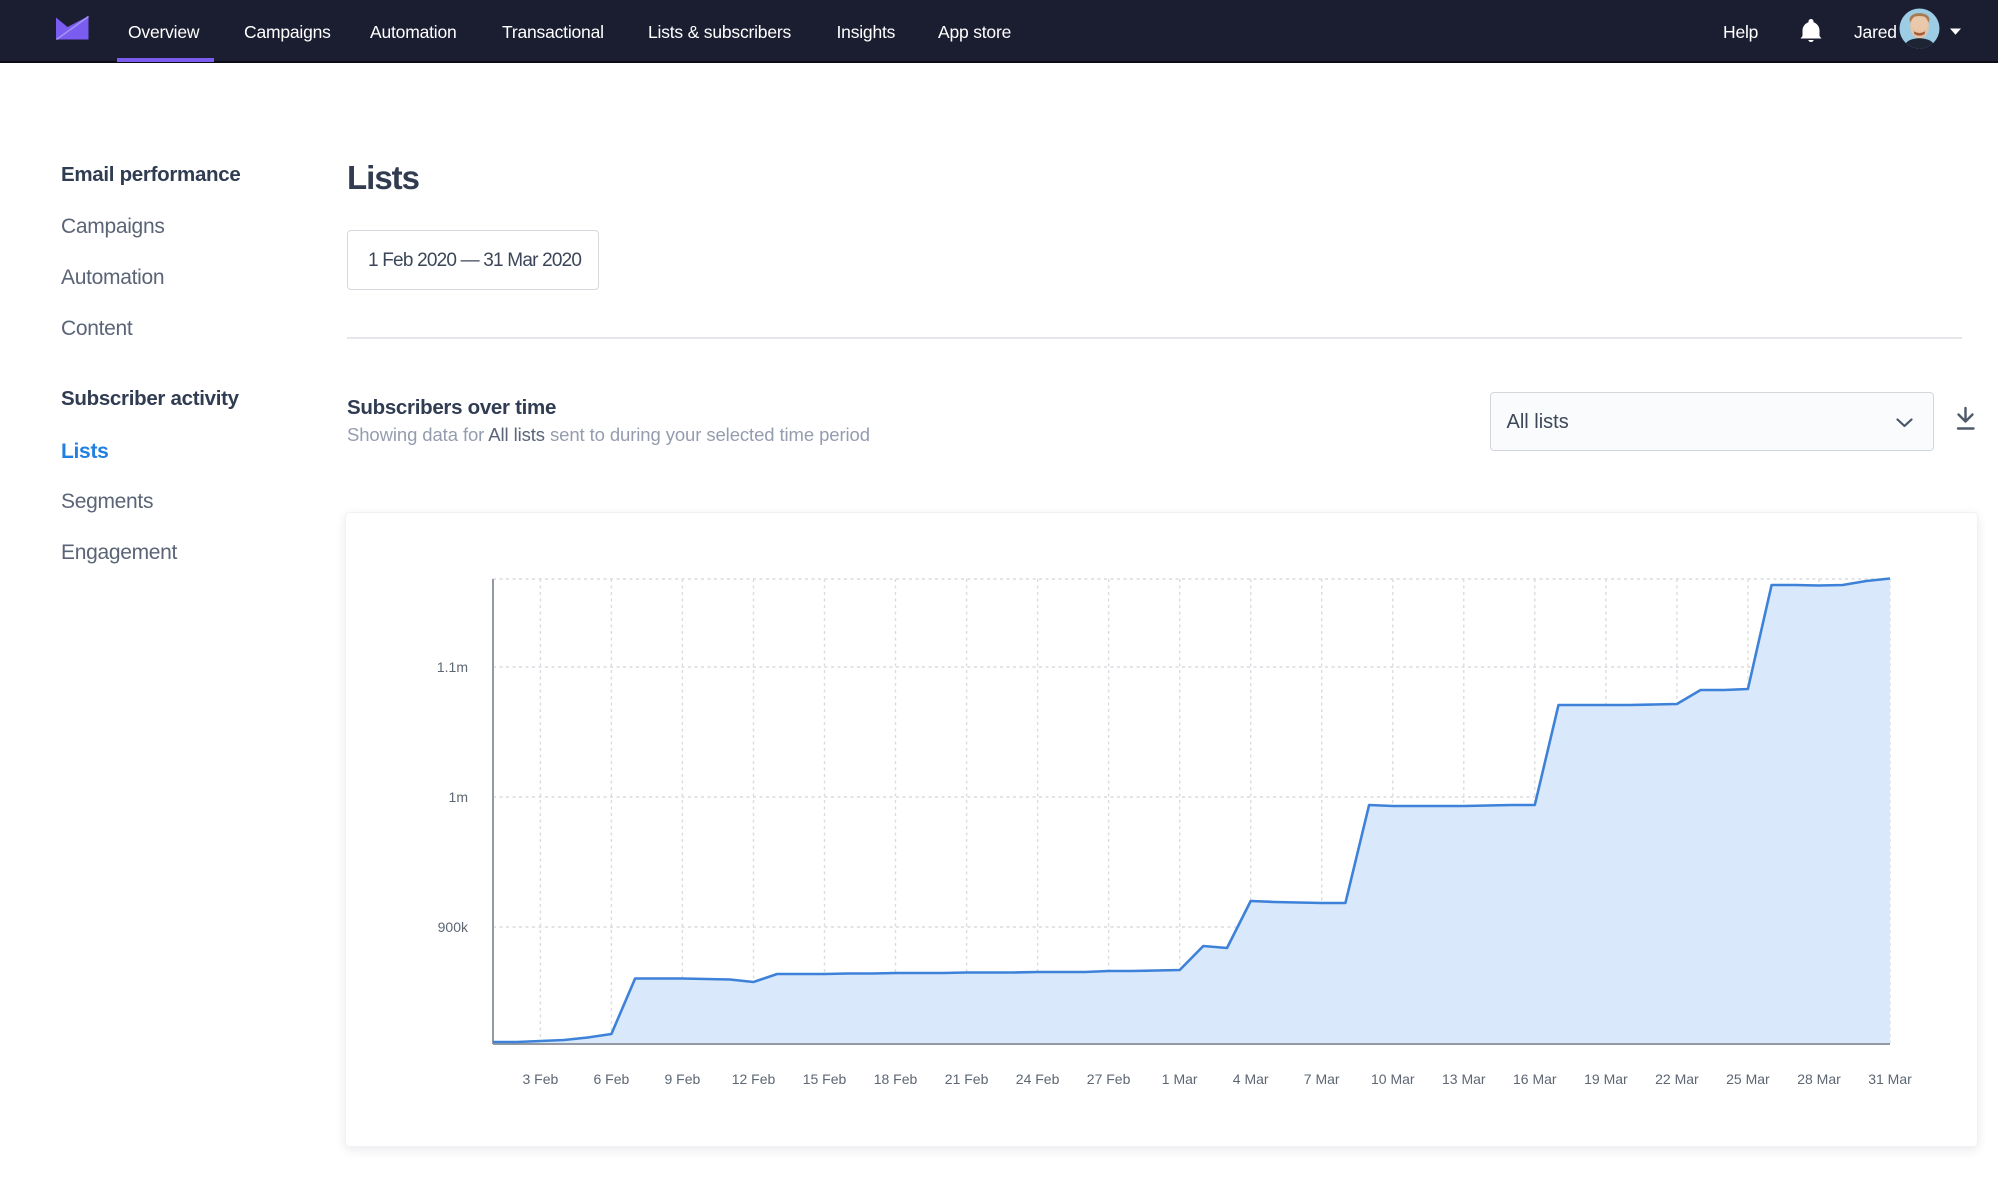 The height and width of the screenshot is (1199, 1998). I want to click on svg-text: 15 Feb, so click(825, 1079).